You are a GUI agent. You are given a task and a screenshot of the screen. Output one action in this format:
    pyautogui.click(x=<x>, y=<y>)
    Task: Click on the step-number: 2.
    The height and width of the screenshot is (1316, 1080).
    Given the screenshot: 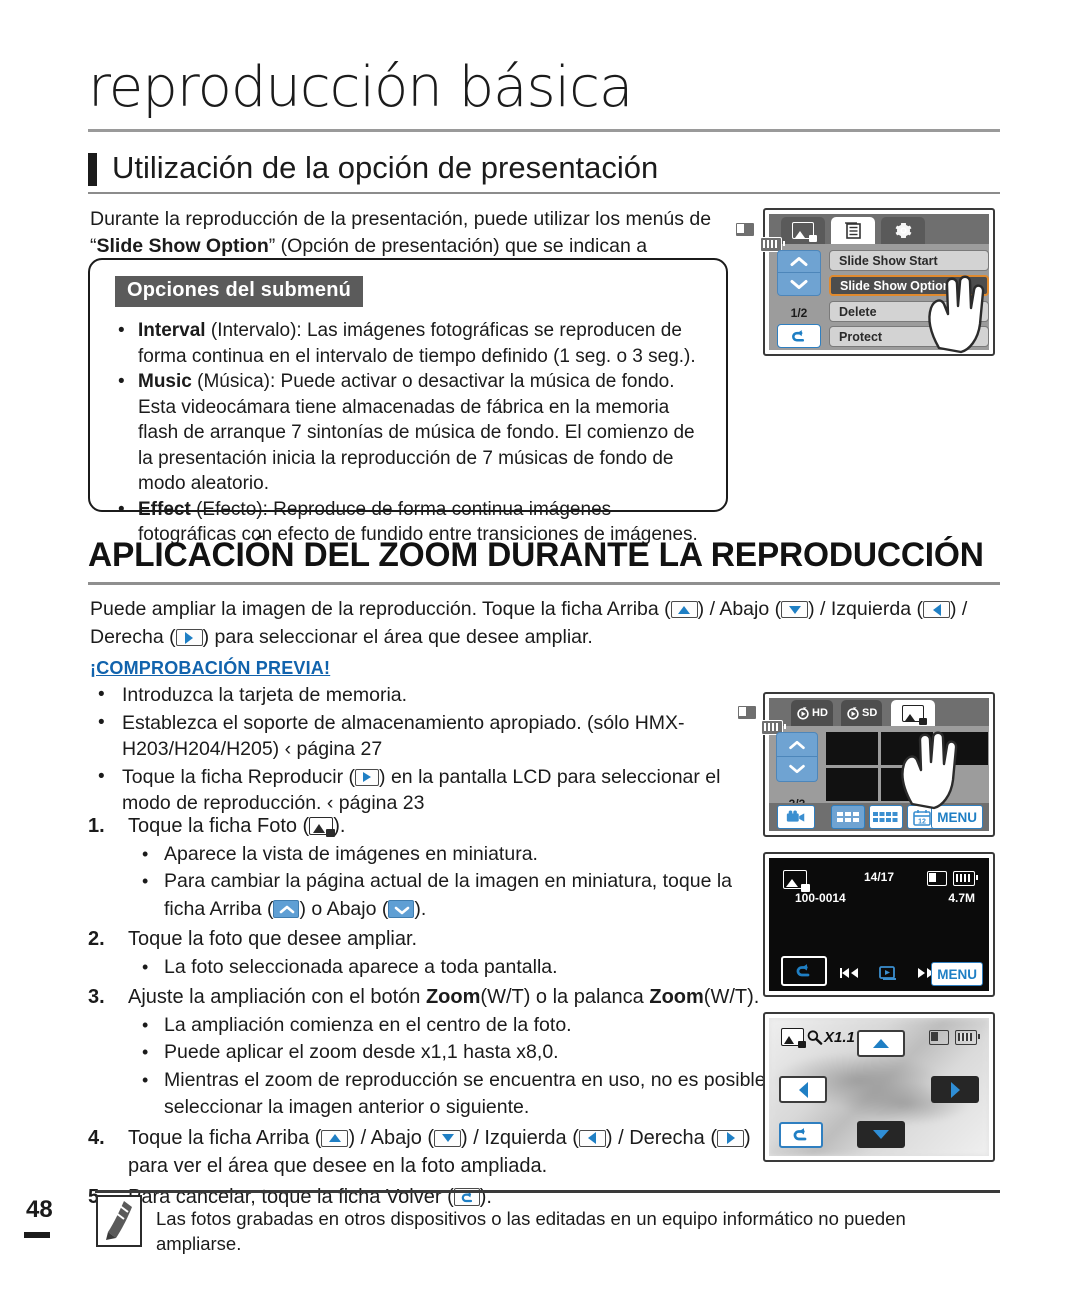 What is the action you would take?
    pyautogui.click(x=96, y=939)
    